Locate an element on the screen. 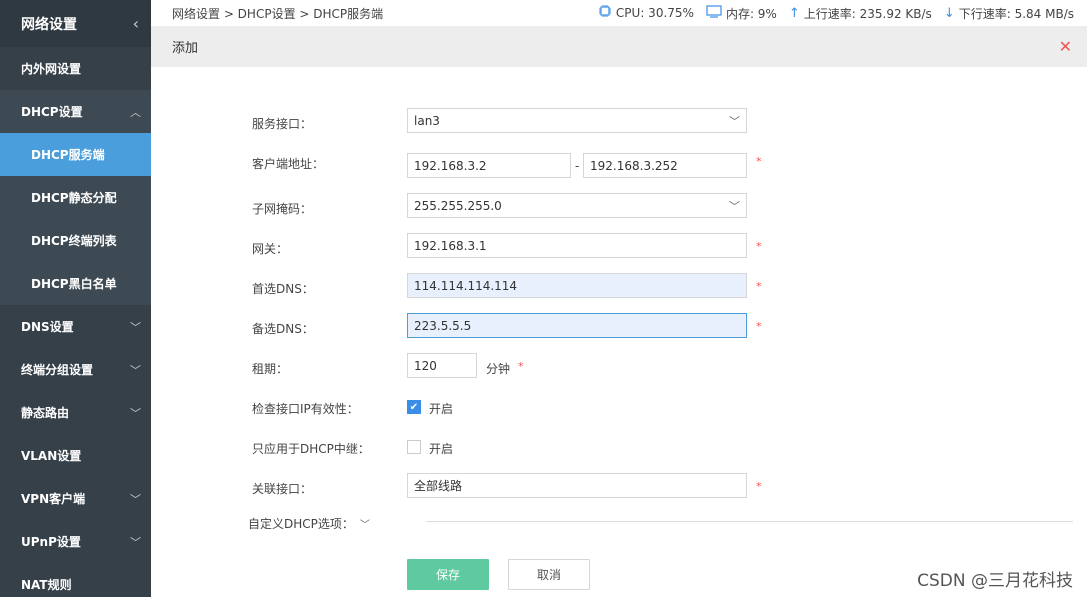 Image resolution: width=1087 pixels, height=597 pixels. subnet-label: 子网掩码： is located at coordinates (282, 209).